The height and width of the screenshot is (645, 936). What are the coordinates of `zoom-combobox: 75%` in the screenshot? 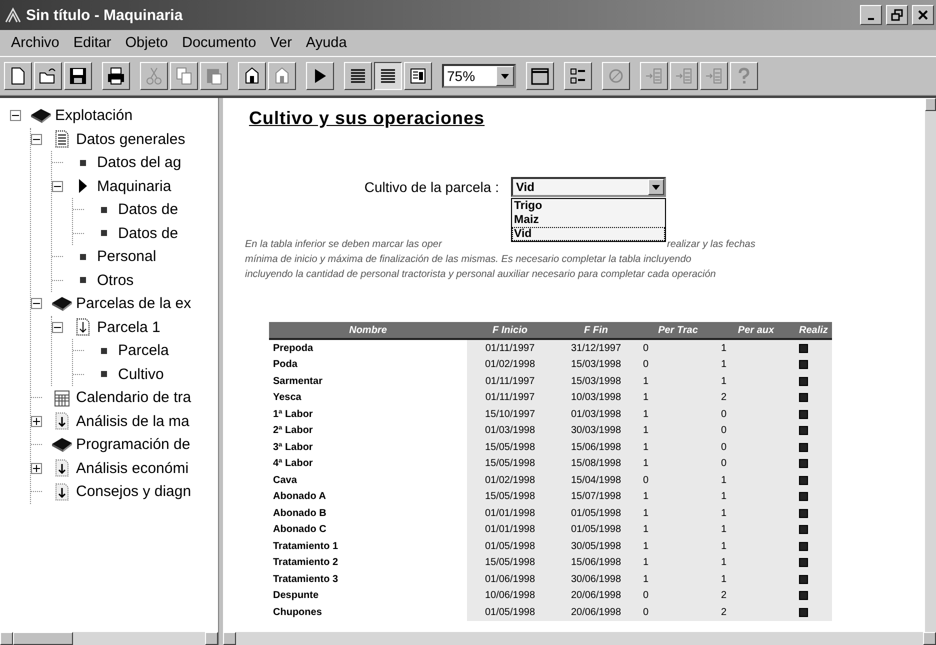 It's located at (479, 76).